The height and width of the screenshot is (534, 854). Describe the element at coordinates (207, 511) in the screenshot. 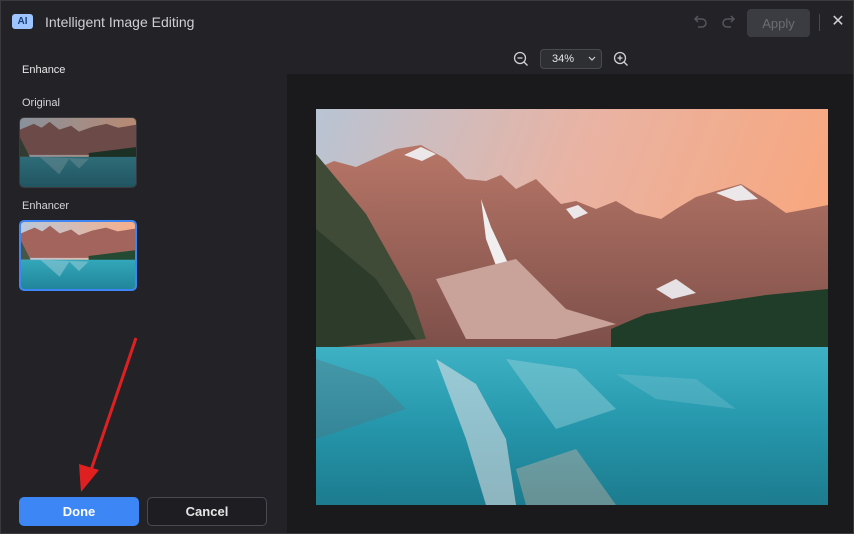

I see `cancel-button: Cancel` at that location.